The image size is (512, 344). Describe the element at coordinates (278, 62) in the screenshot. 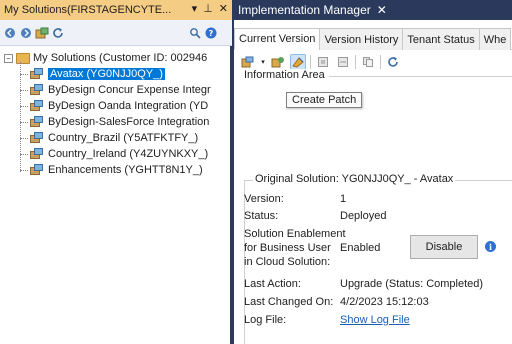

I see `deploy-icon` at that location.